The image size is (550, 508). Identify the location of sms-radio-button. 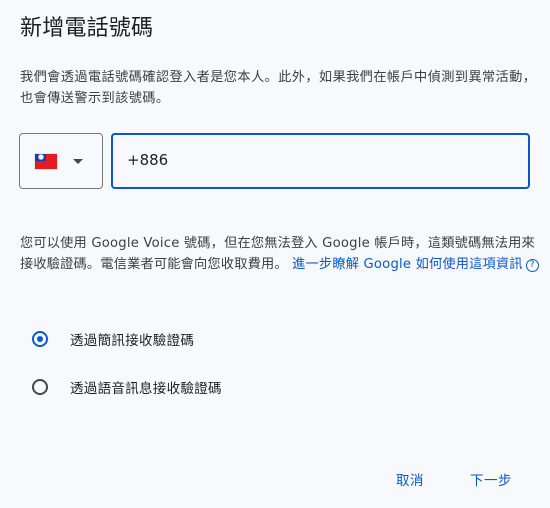
(40, 339).